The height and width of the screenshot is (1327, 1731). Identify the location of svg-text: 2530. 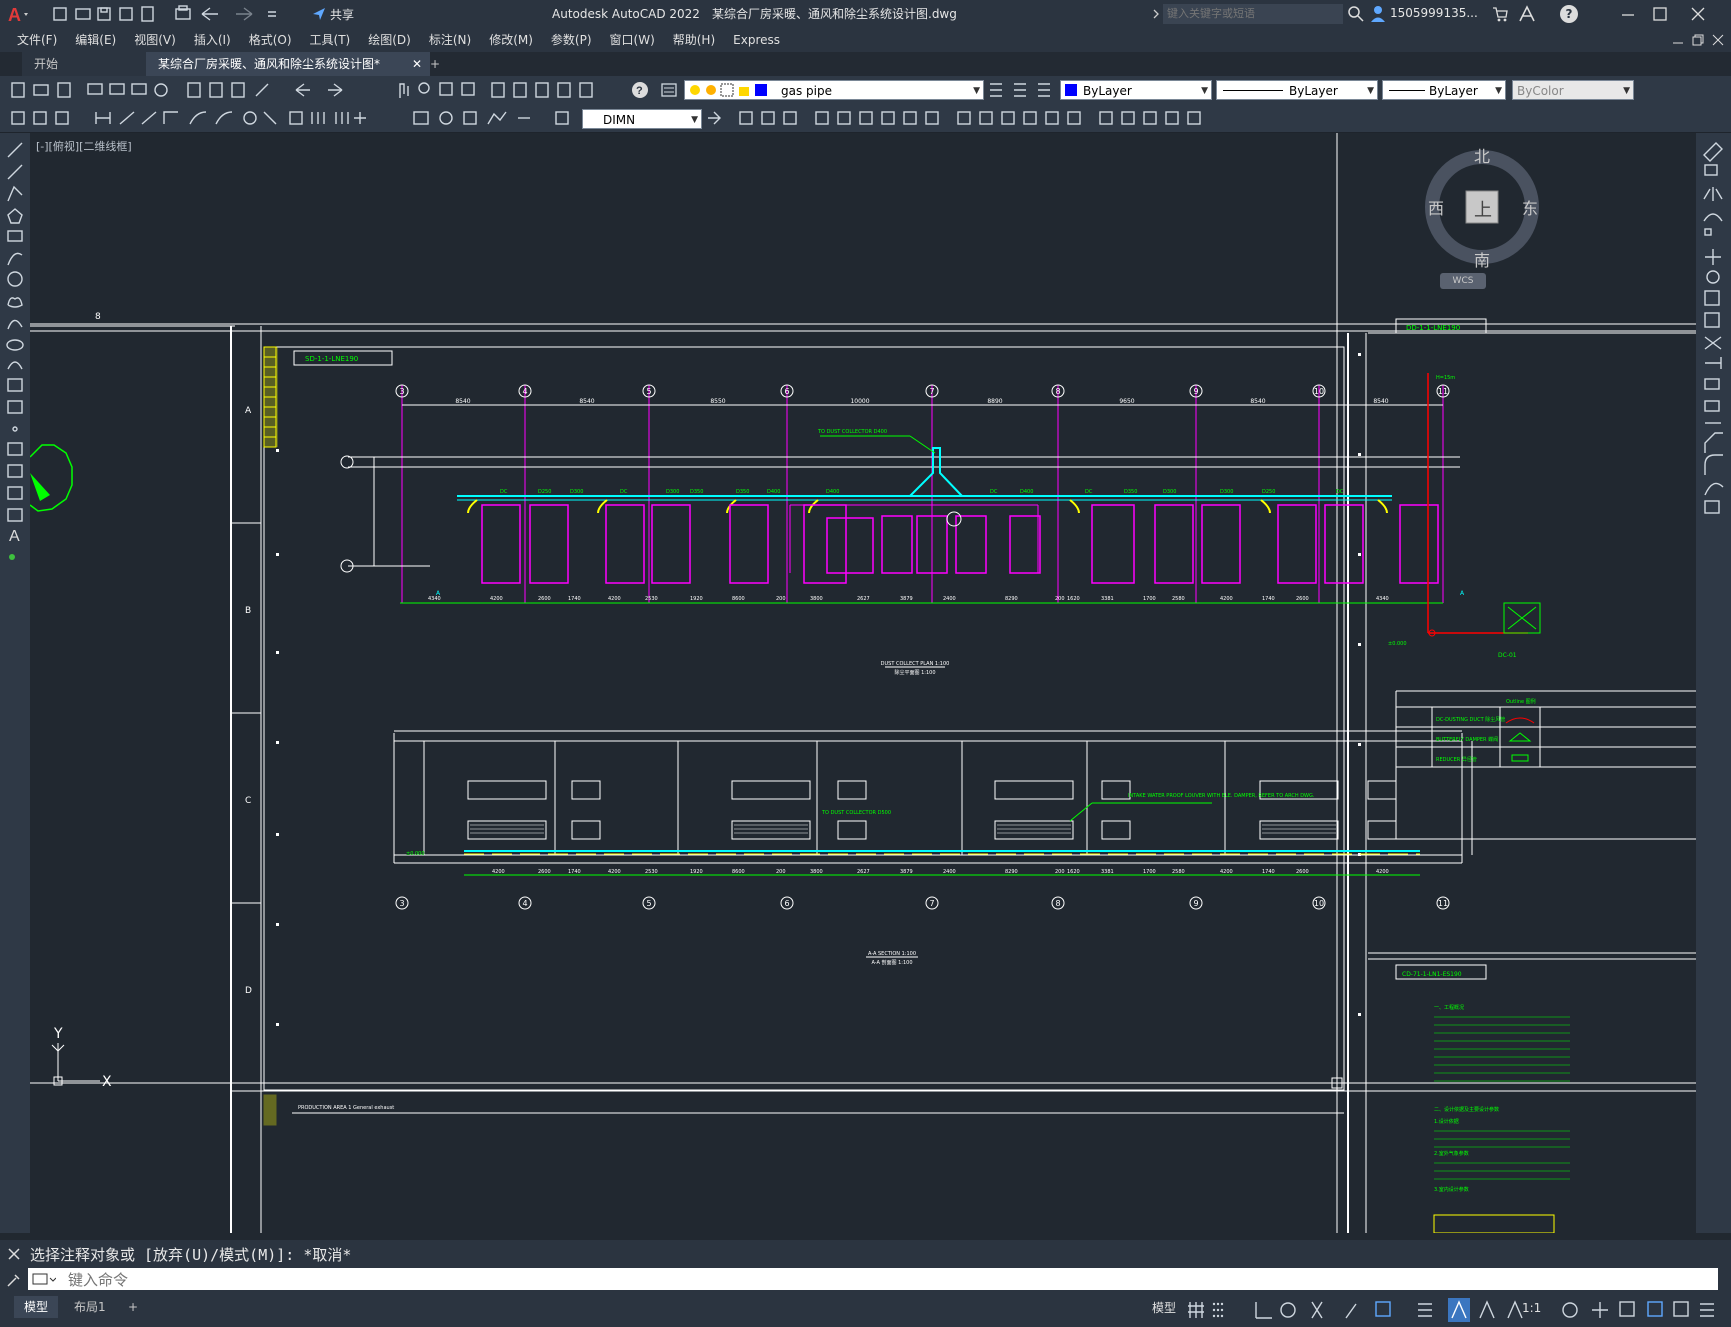
(651, 599).